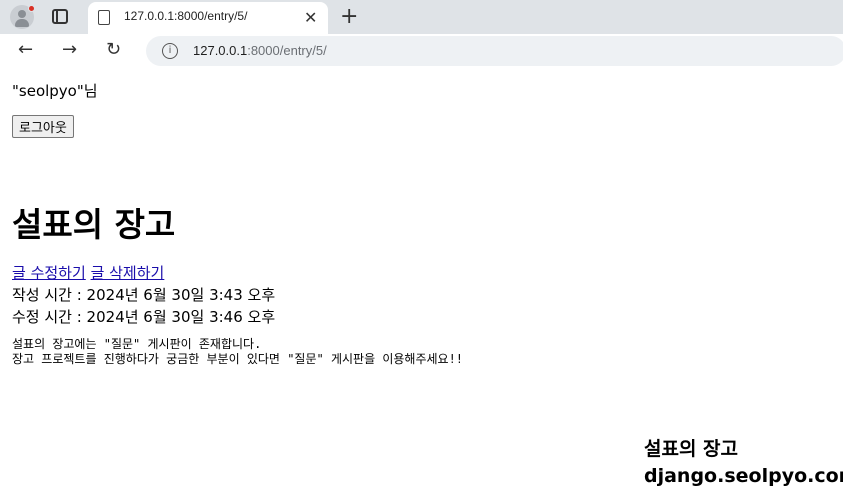  I want to click on delete-entry-link: 글 삭제하기, so click(128, 273).